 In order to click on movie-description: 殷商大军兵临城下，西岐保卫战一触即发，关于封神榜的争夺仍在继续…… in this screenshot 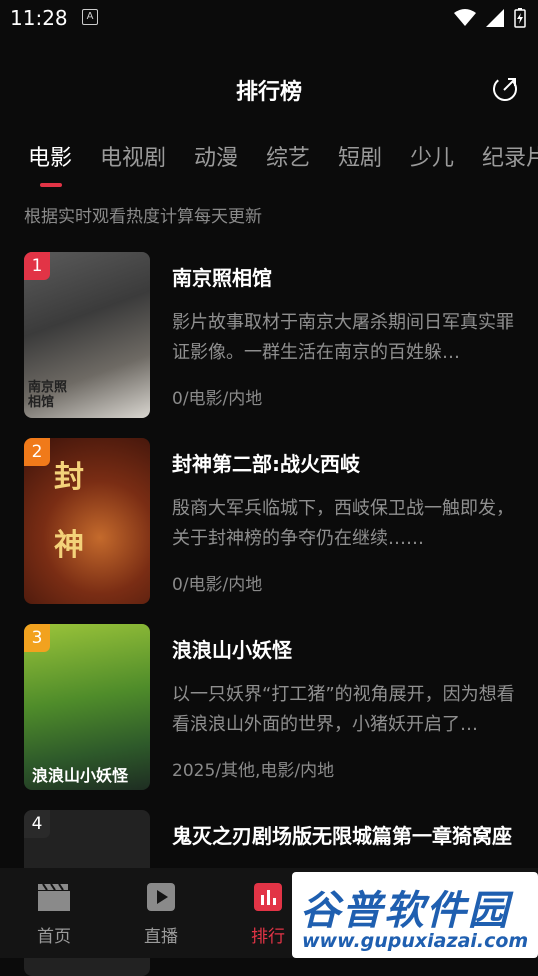, I will do `click(343, 523)`.